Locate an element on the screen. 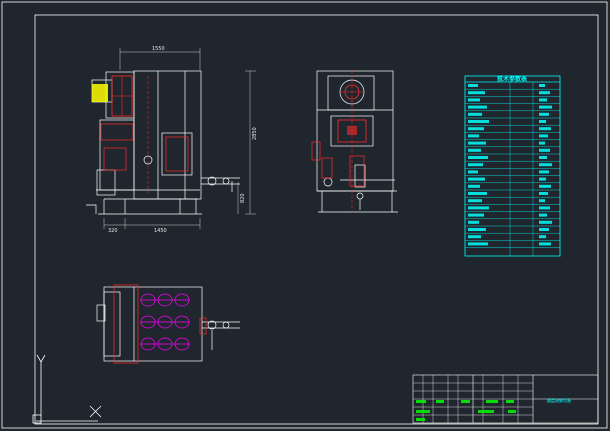 The image size is (610, 431). front-view-motor is located at coordinates (120, 135).